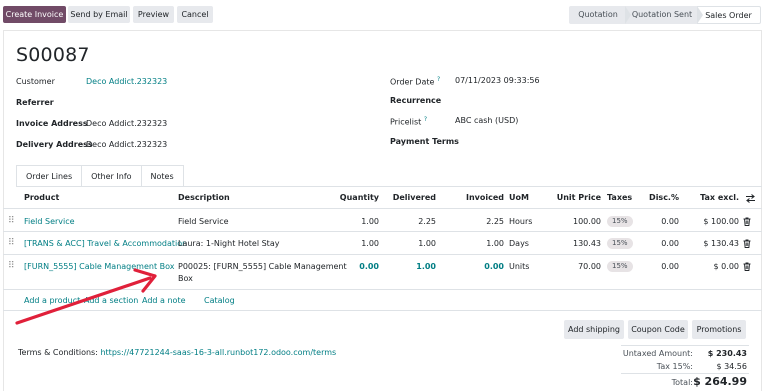  Describe the element at coordinates (598, 15) in the screenshot. I see `stage-quotation: Quotation` at that location.